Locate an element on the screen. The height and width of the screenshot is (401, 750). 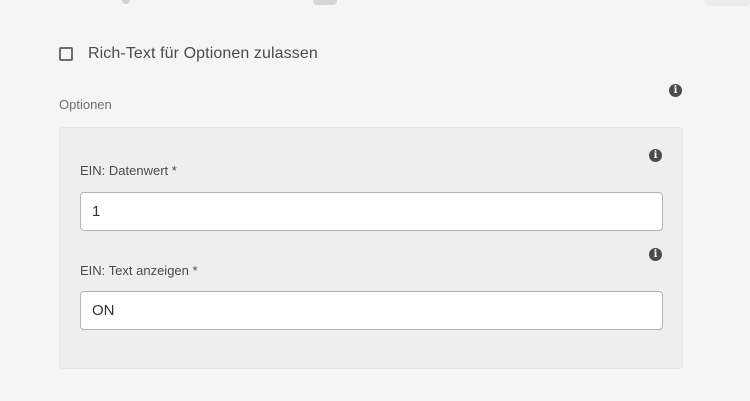
on-display-text-label: EIN: Text anzeigen * is located at coordinates (139, 270).